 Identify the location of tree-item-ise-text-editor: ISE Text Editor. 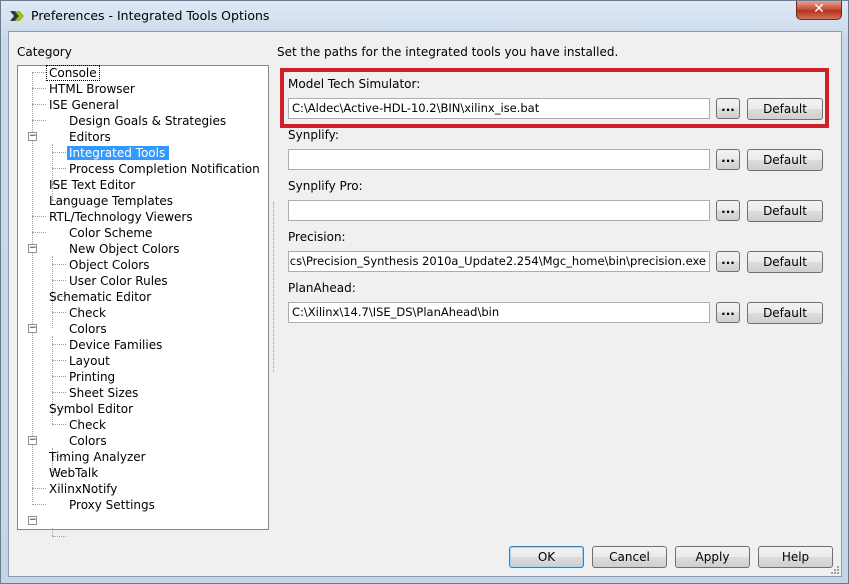
(92, 185).